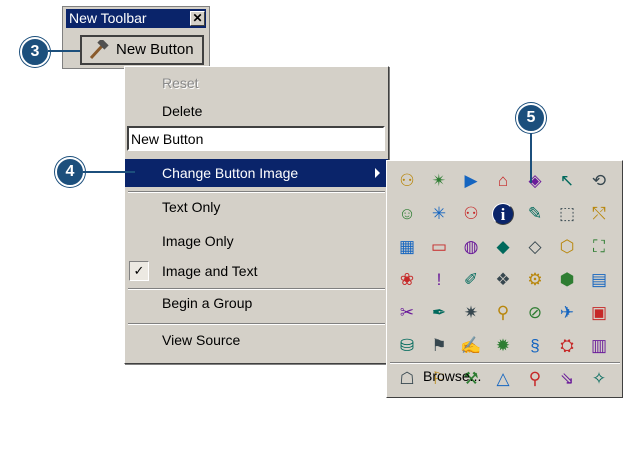 Image resolution: width=641 pixels, height=453 pixels. What do you see at coordinates (531, 158) in the screenshot?
I see `callout-5-line` at bounding box center [531, 158].